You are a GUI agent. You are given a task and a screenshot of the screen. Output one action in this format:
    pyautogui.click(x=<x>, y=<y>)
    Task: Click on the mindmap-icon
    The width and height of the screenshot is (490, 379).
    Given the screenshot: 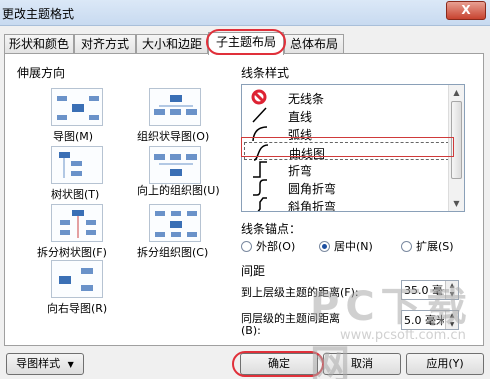 What is the action you would take?
    pyautogui.click(x=78, y=108)
    